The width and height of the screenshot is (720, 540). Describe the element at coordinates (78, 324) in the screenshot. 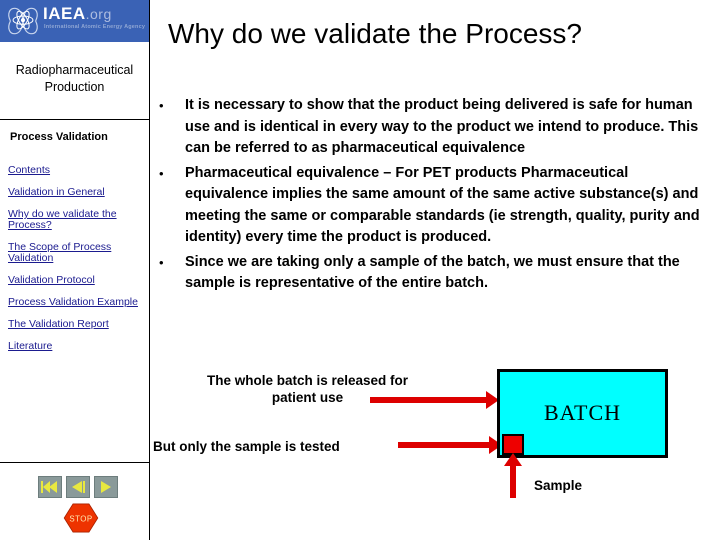

I see `sidebar-item-the-validation-report: The Validation Report` at that location.